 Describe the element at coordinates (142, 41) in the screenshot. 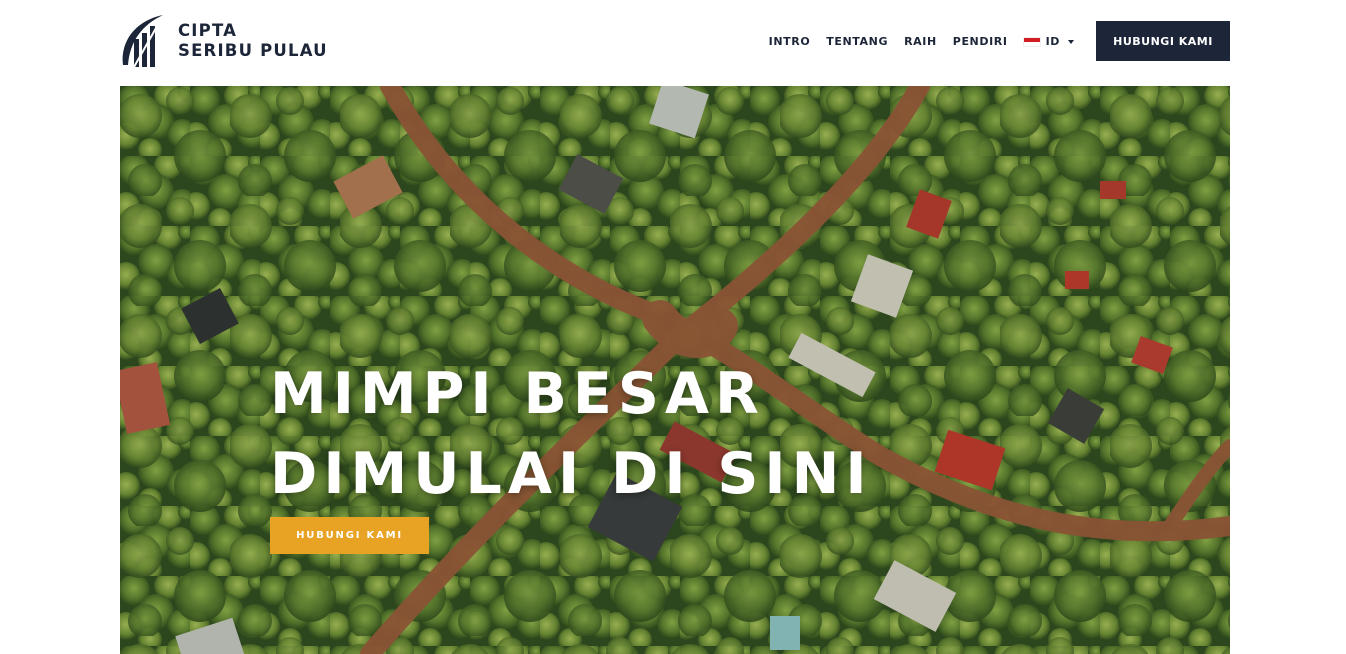

I see `building-swoosh-logo-icon` at that location.